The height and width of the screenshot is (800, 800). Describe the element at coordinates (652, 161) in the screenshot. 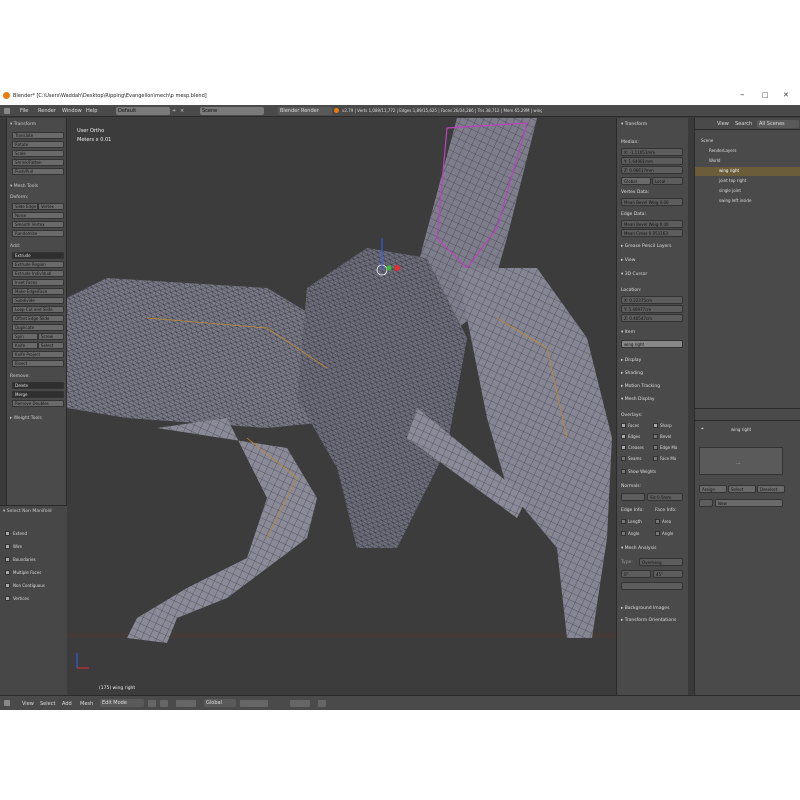

I see `median-y-field: Y: 1.64001mm` at that location.